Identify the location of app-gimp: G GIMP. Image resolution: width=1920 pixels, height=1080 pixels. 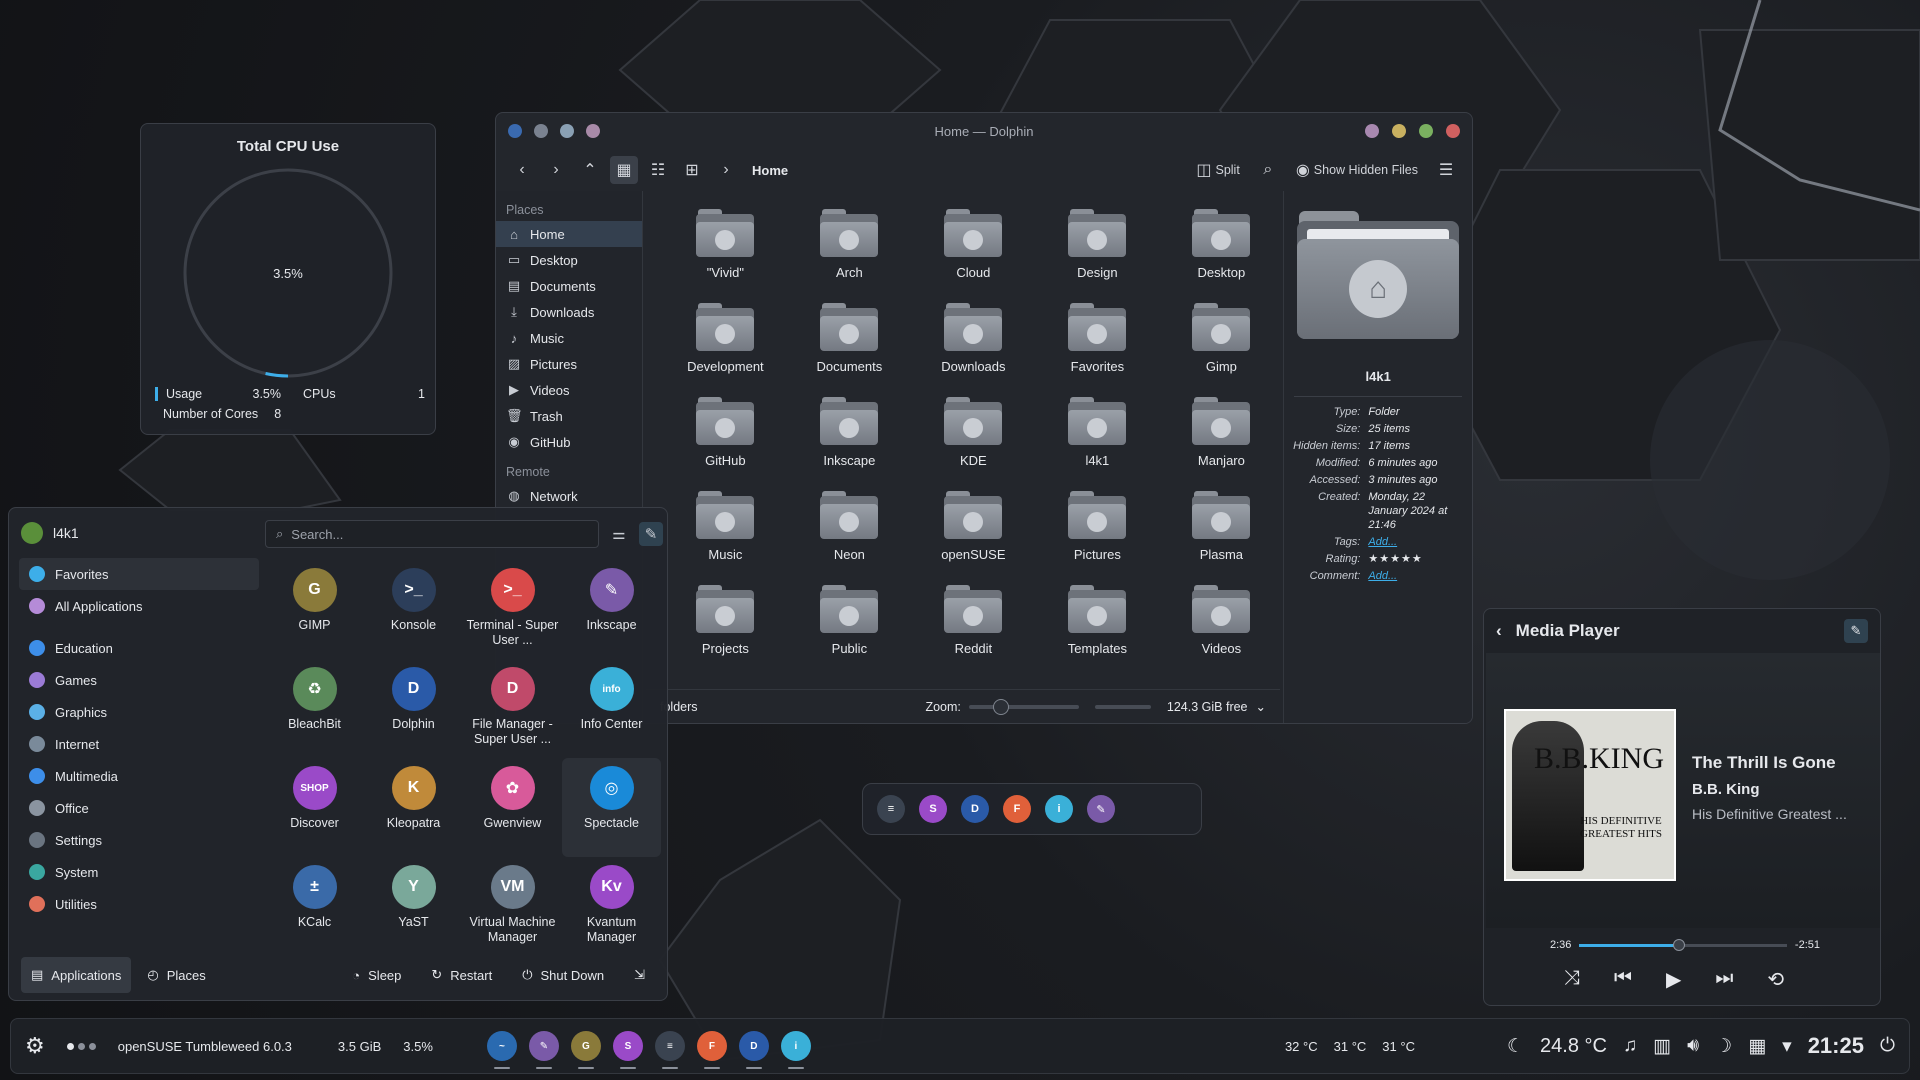
(314, 609).